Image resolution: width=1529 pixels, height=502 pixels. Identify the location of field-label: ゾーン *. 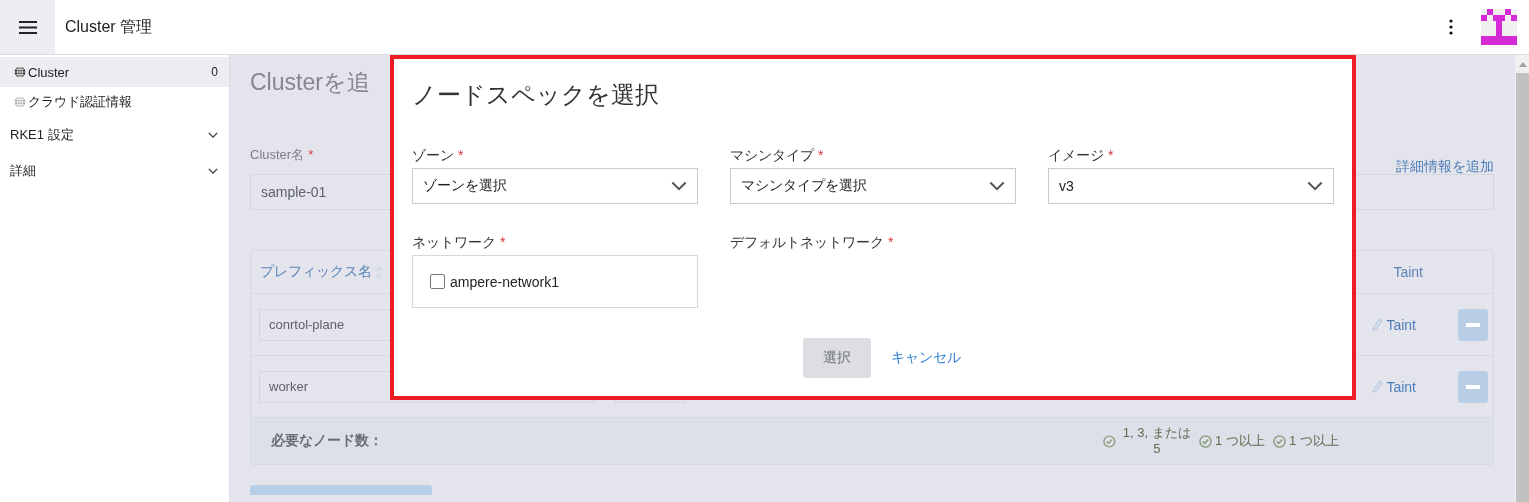
(438, 156).